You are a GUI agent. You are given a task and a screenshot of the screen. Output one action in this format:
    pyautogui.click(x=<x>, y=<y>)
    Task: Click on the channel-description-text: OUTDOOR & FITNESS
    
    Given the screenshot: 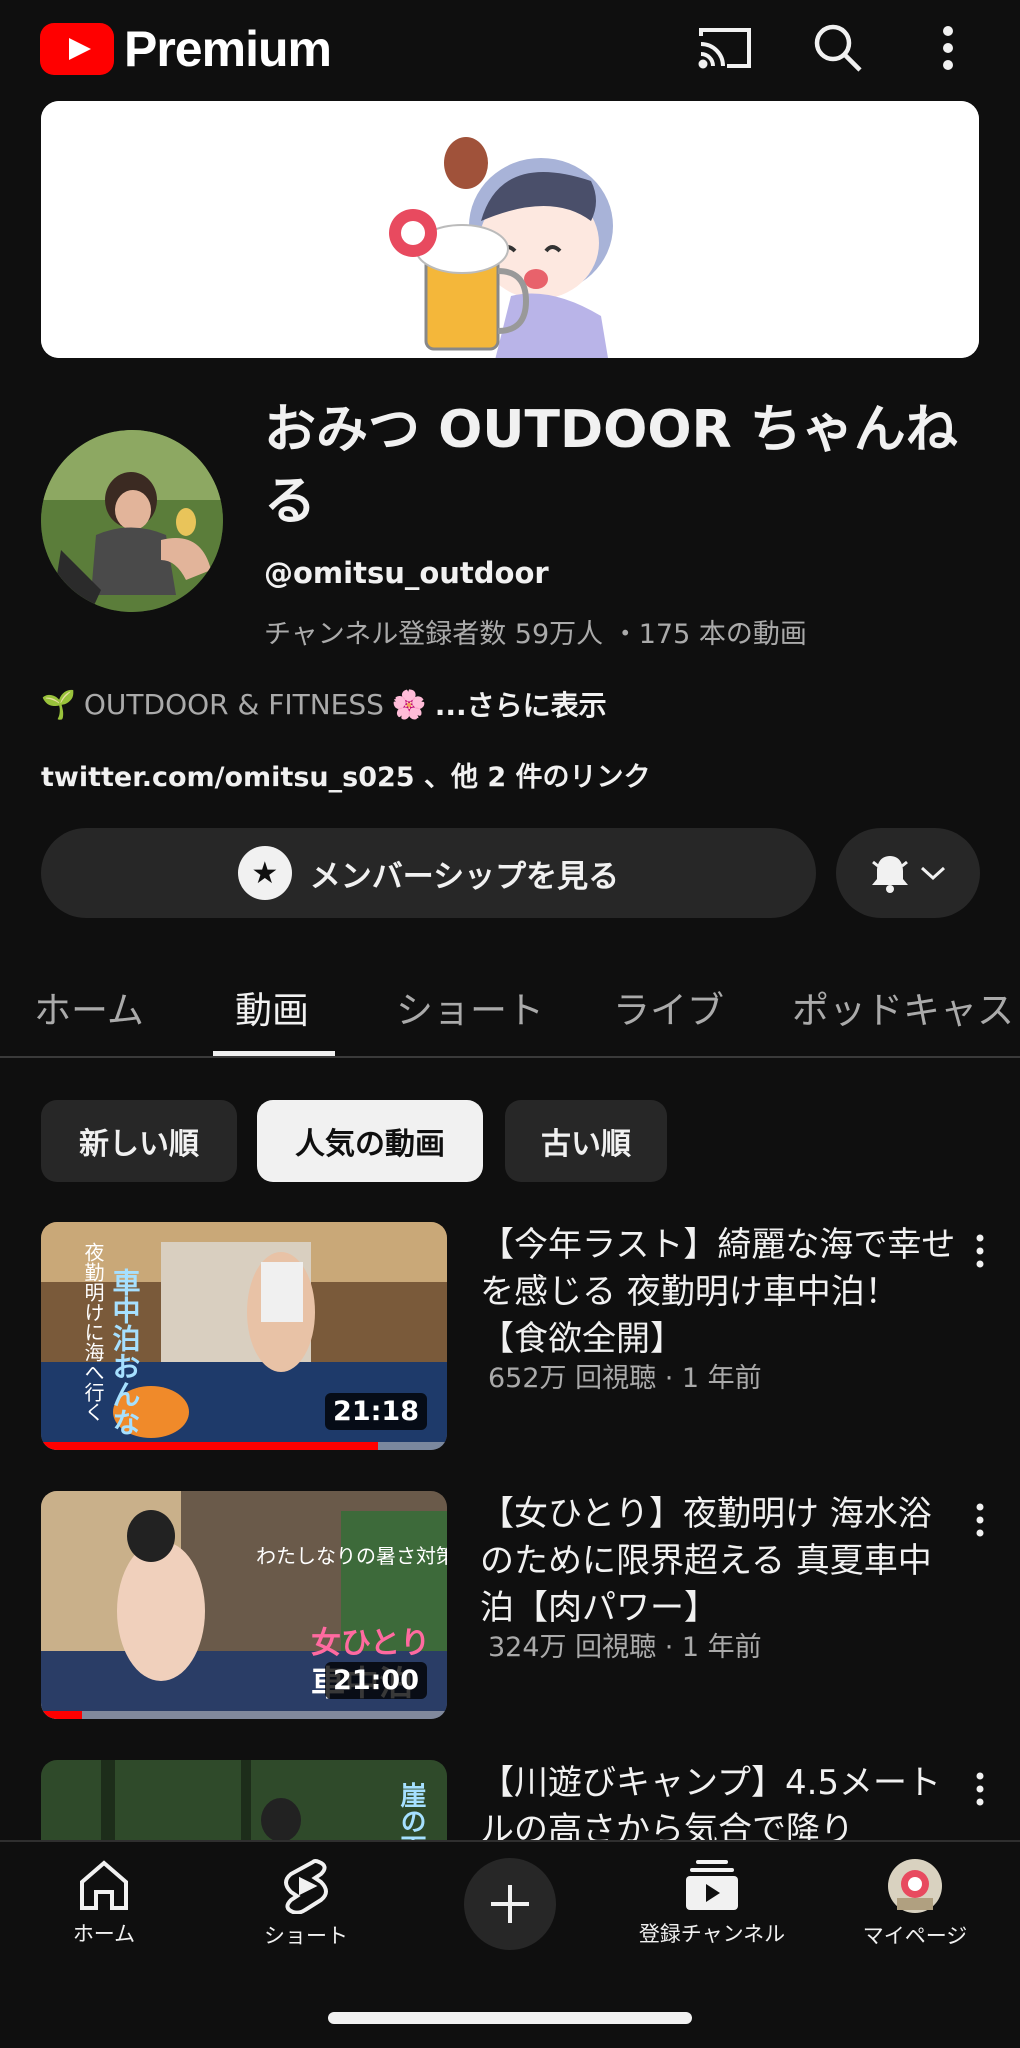 What is the action you would take?
    pyautogui.click(x=233, y=704)
    